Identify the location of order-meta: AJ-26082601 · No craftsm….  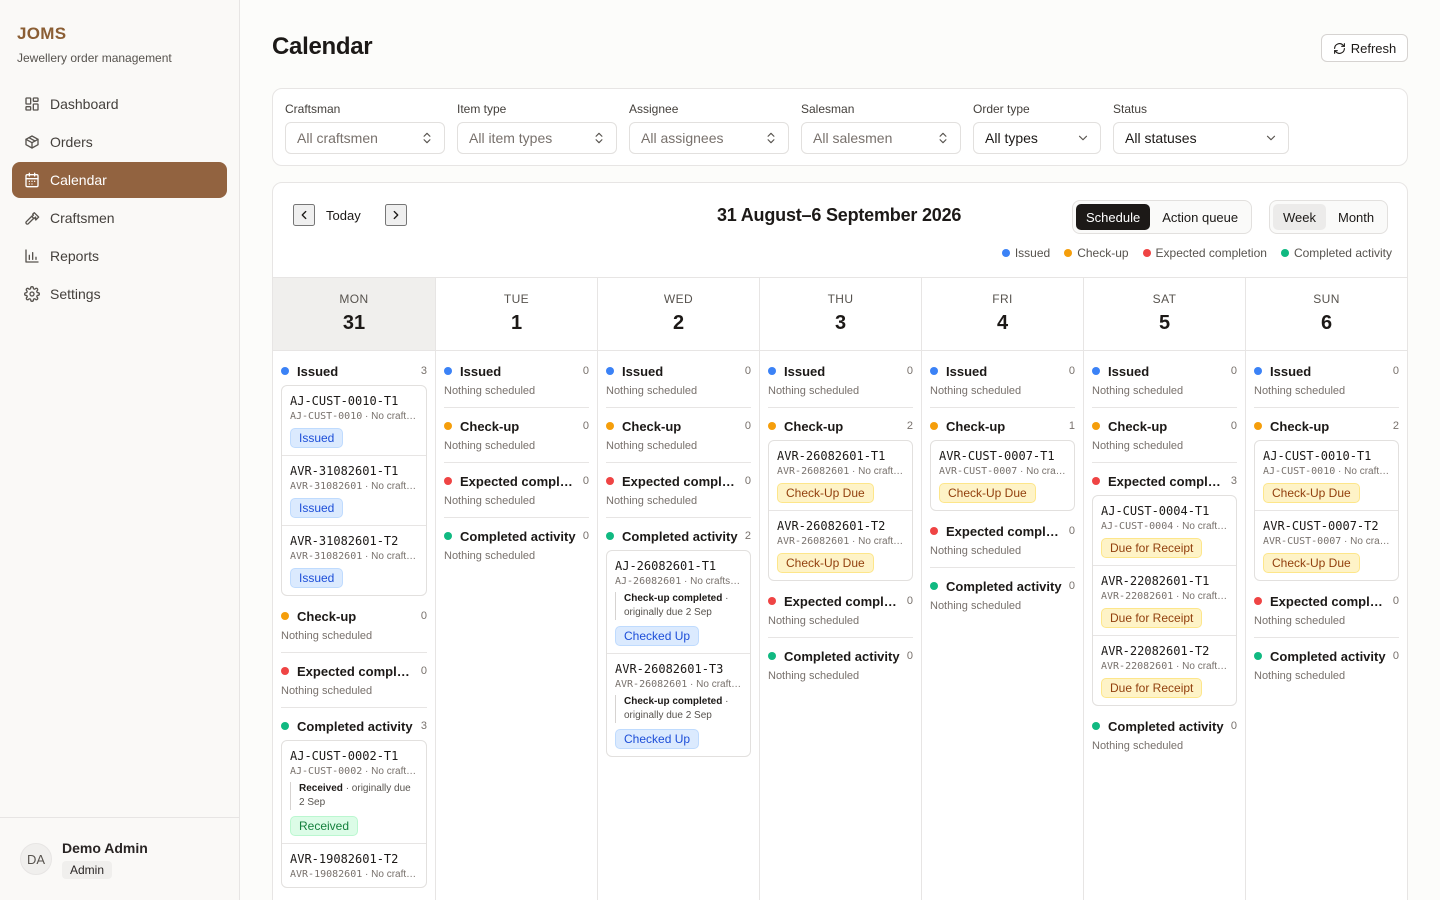
(678, 581).